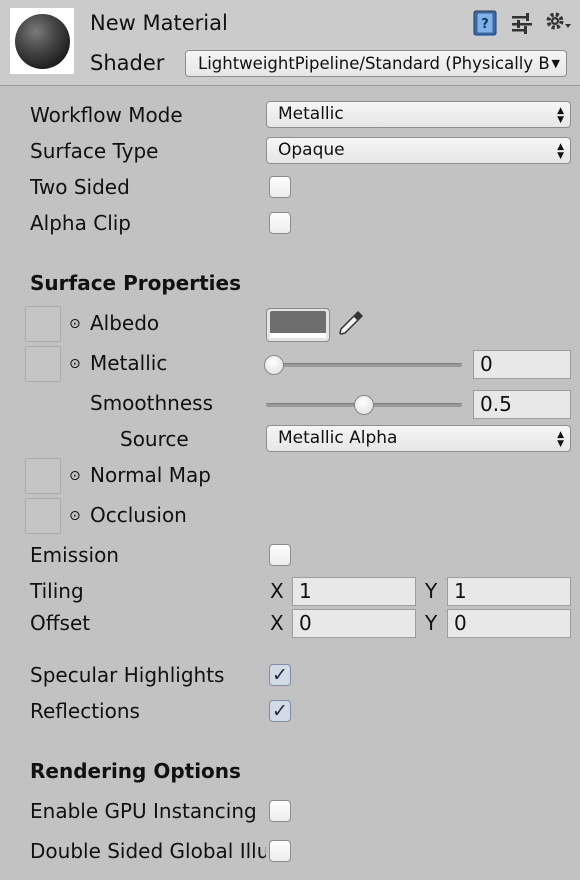 The image size is (580, 880). I want to click on tiling-y-label: Y, so click(431, 591).